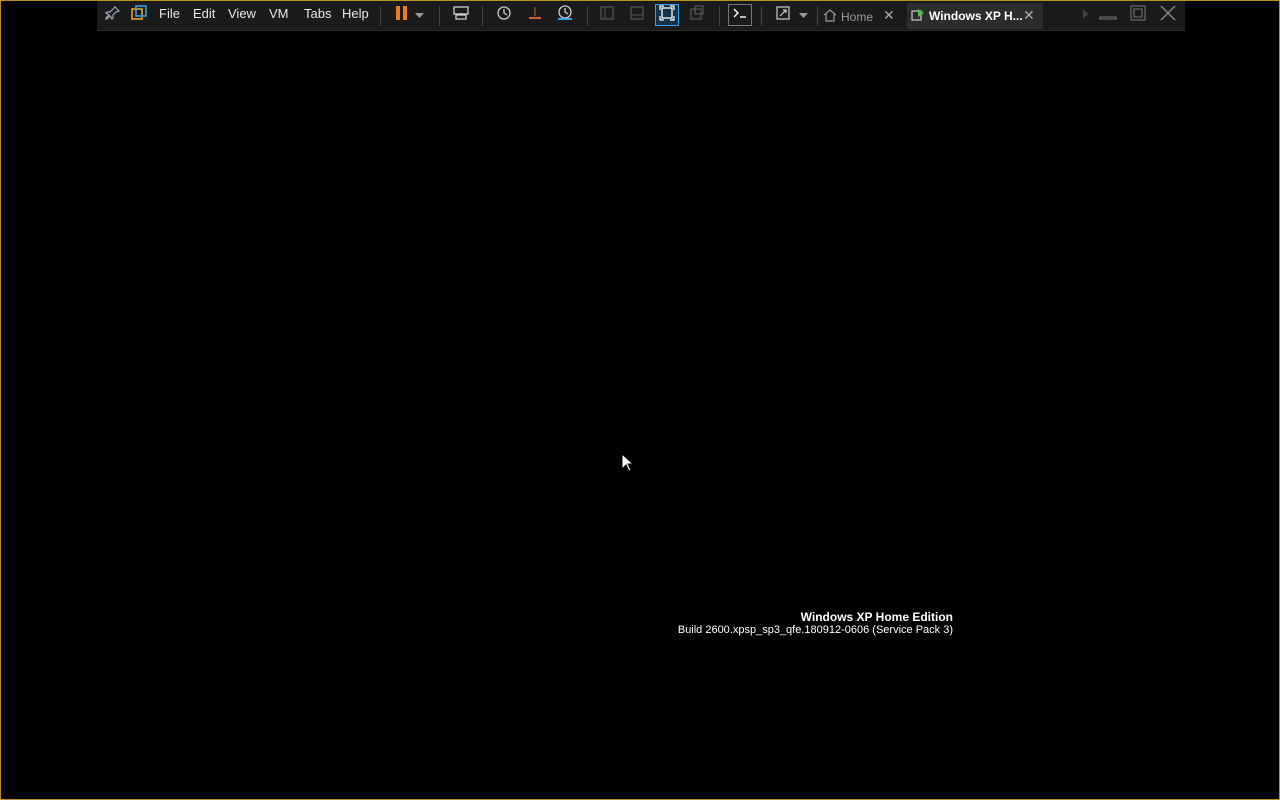 The image size is (1280, 800). I want to click on thumbnail-bar-icon, so click(637, 15).